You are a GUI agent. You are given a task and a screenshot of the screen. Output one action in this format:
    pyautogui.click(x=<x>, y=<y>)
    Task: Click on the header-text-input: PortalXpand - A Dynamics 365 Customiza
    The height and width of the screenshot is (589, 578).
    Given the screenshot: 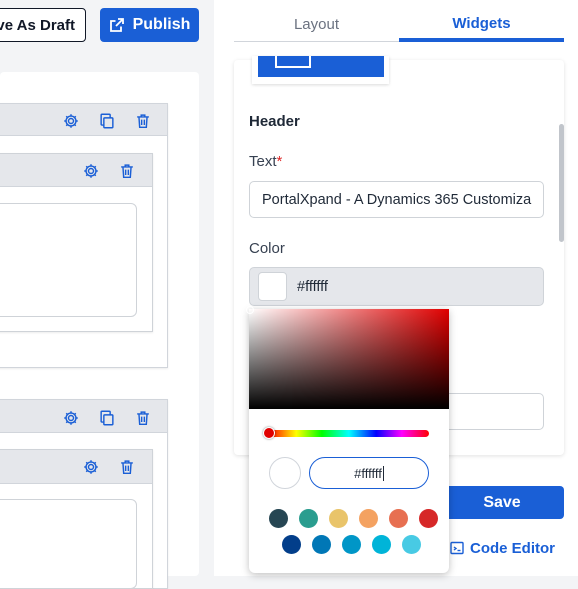 What is the action you would take?
    pyautogui.click(x=396, y=199)
    